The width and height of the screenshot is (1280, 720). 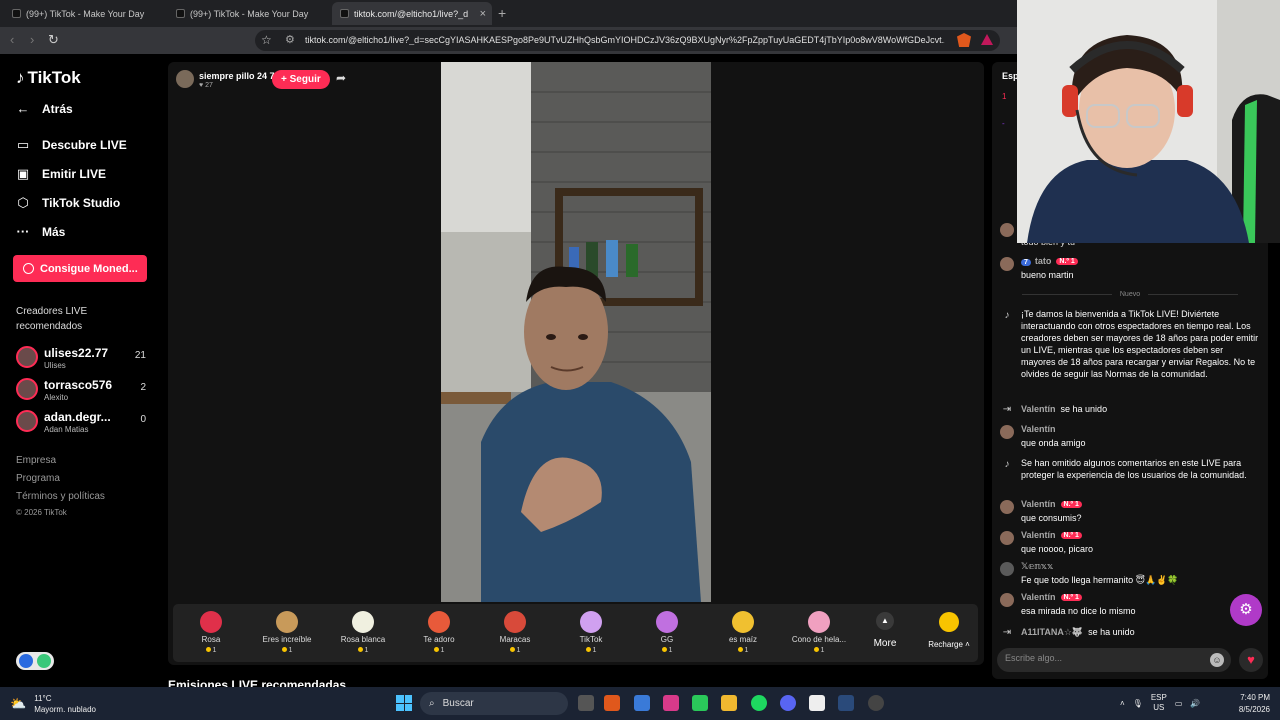 I want to click on tiktok-gift-icon, so click(x=591, y=622).